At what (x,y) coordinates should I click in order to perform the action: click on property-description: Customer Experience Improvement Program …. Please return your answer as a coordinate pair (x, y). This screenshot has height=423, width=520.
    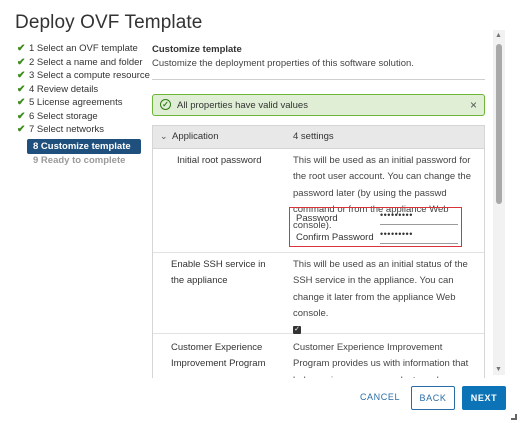
    Looking at the image, I should click on (385, 359).